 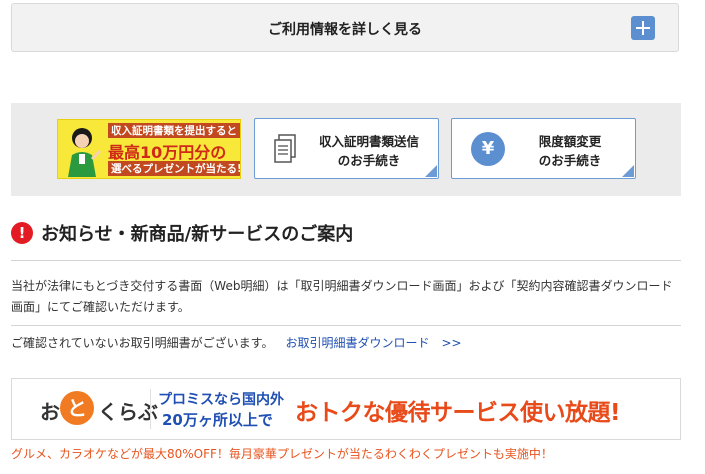 What do you see at coordinates (346, 325) in the screenshot?
I see `divider` at bounding box center [346, 325].